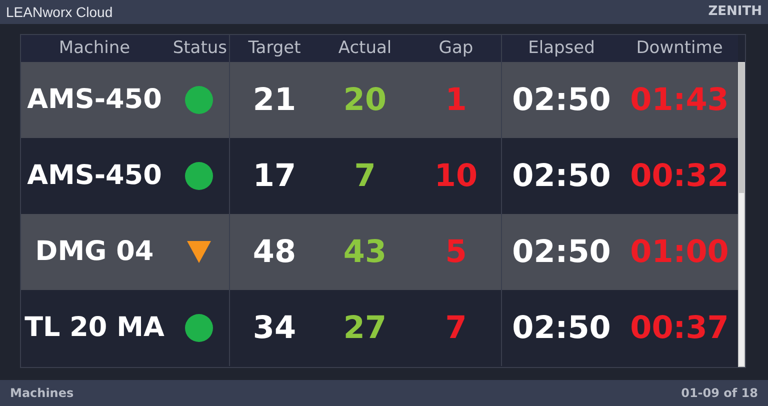 The width and height of the screenshot is (768, 406). What do you see at coordinates (679, 176) in the screenshot?
I see `table-cell-text: 00:32` at bounding box center [679, 176].